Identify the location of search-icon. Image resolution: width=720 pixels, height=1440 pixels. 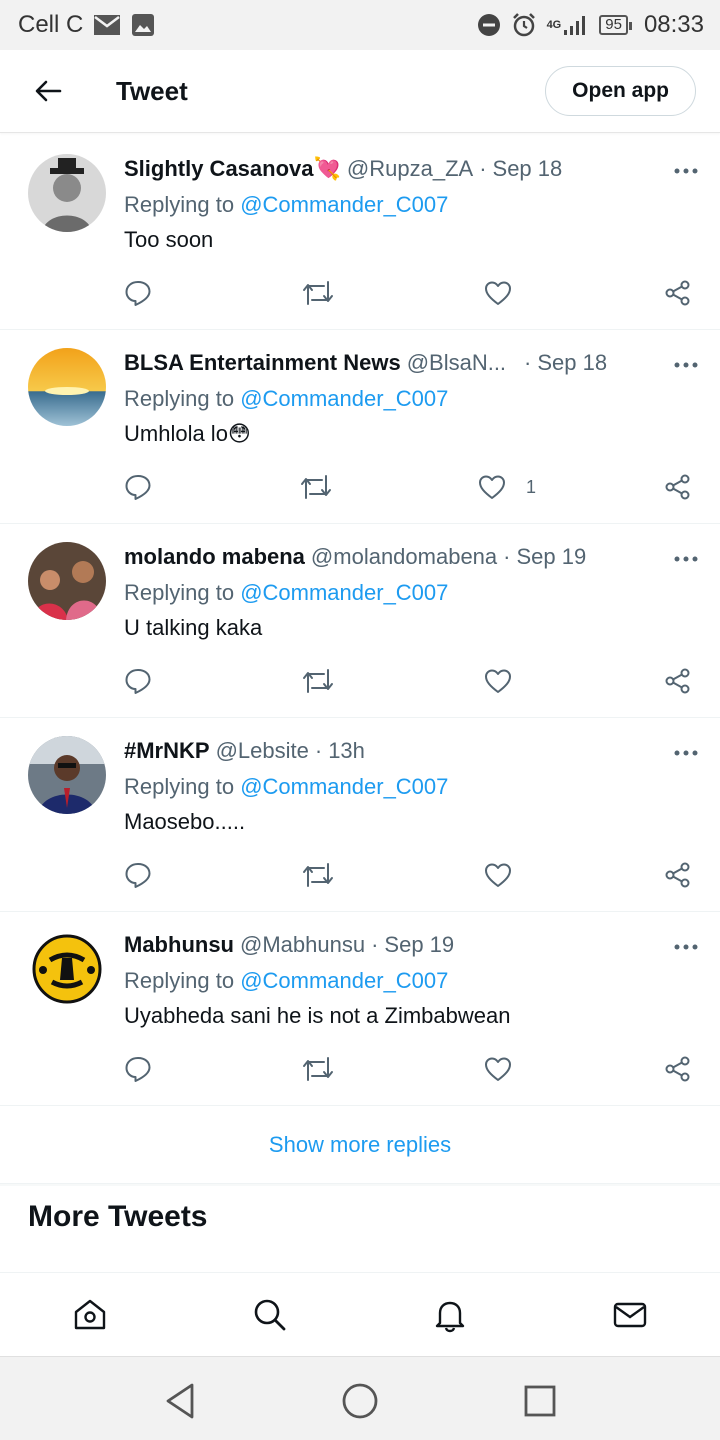
(270, 1315).